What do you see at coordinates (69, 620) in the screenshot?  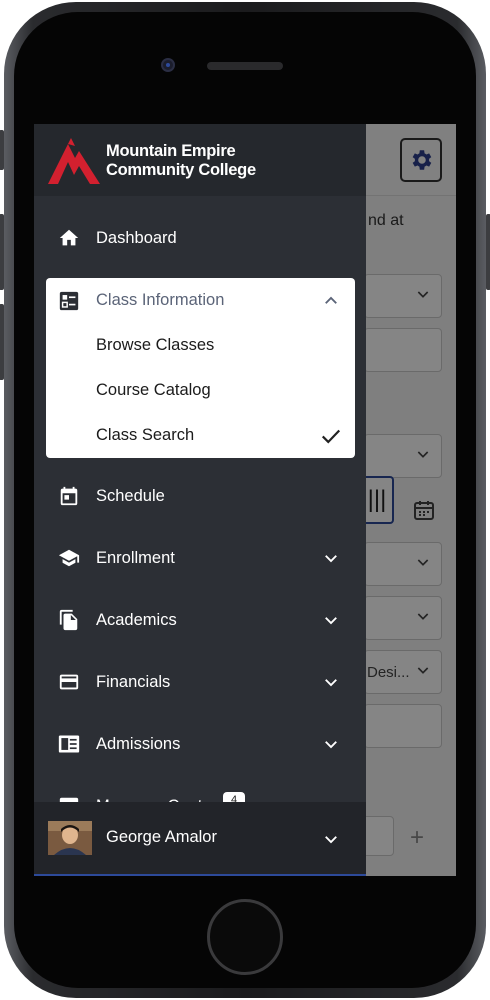 I see `documents-icon` at bounding box center [69, 620].